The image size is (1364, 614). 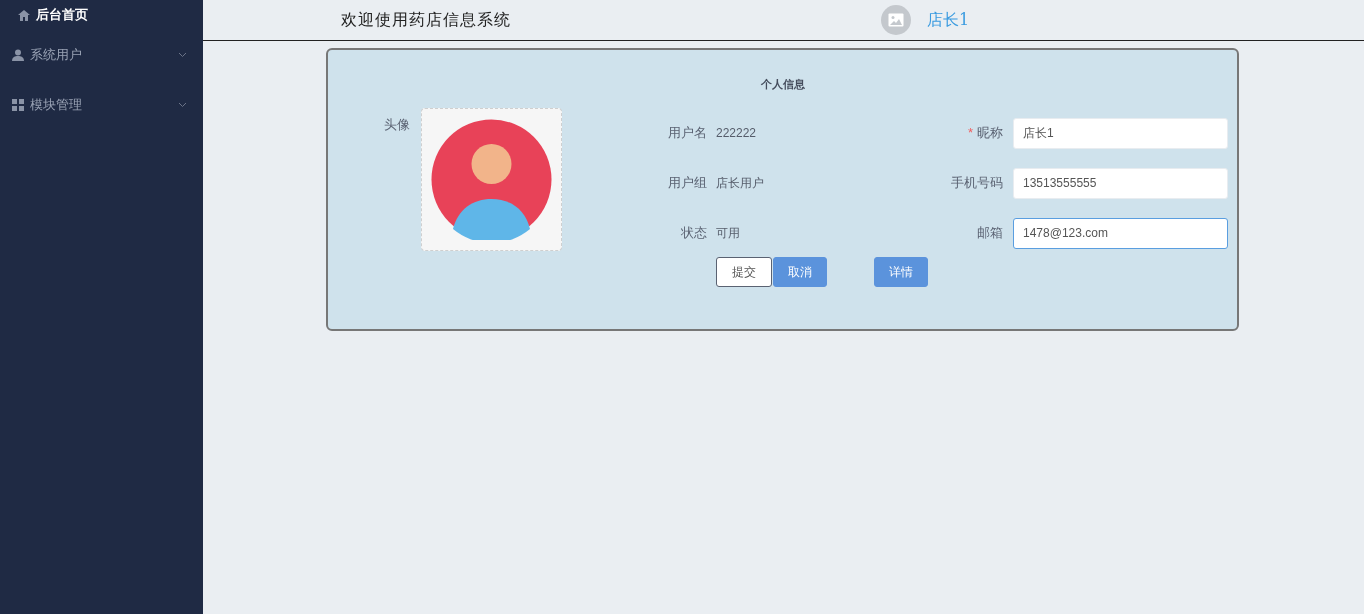 I want to click on field-value: 222222, so click(x=737, y=133).